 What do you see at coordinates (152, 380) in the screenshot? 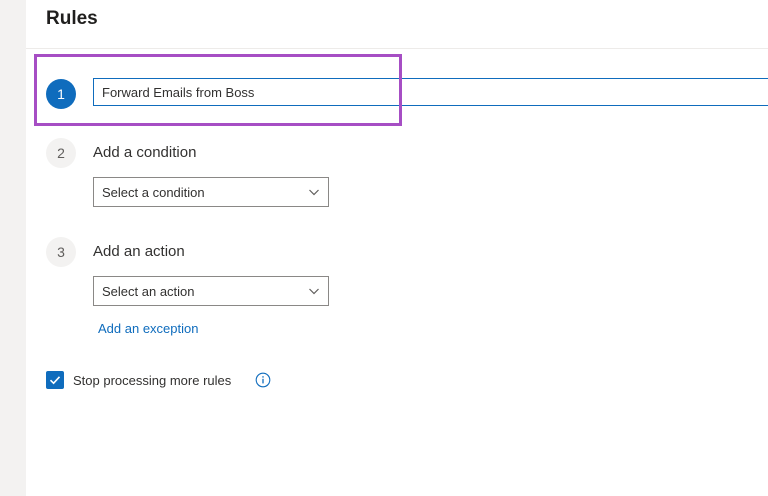
I see `stop-processing-label: Stop processing more rules` at bounding box center [152, 380].